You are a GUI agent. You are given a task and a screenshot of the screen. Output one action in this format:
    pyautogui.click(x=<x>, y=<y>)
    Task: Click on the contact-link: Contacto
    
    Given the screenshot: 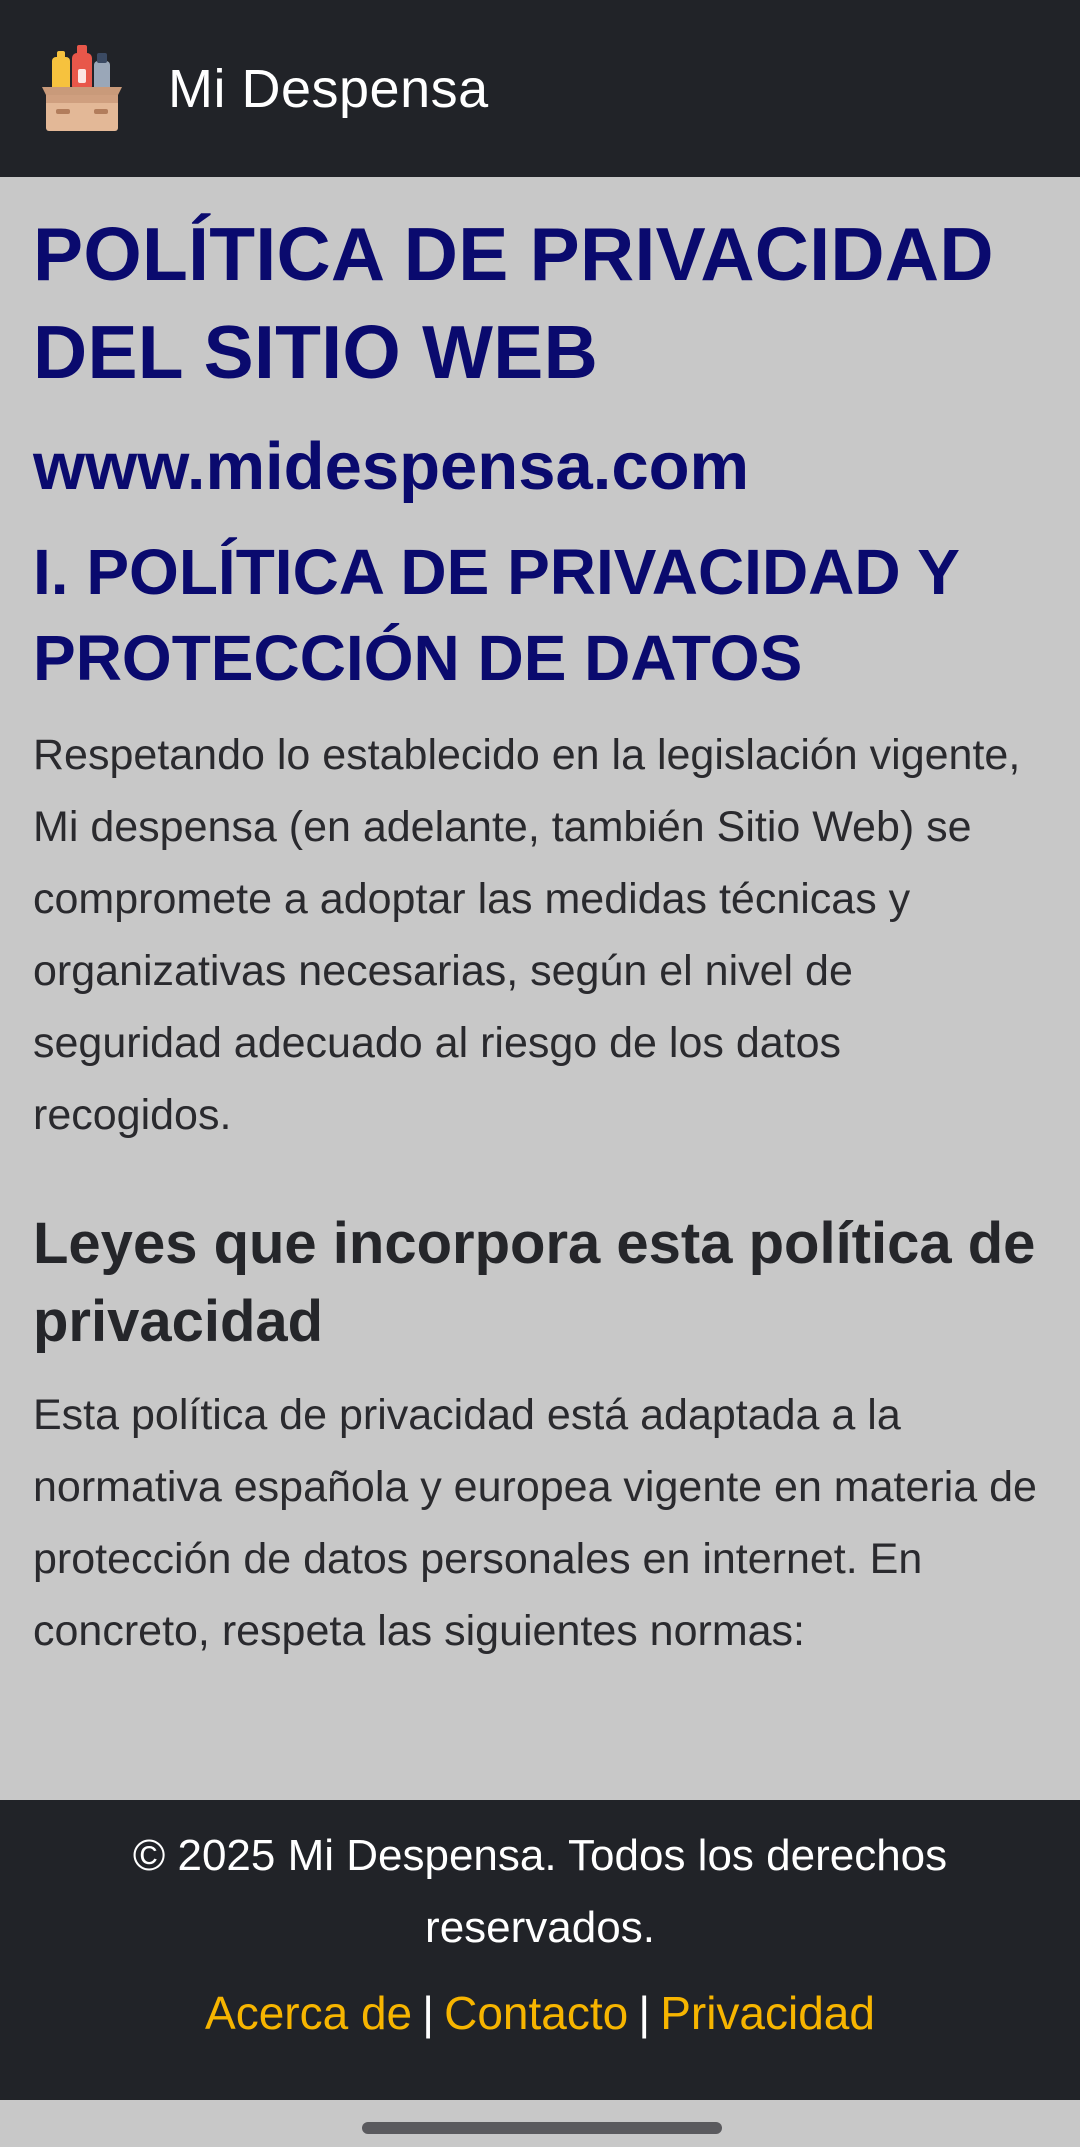 What is the action you would take?
    pyautogui.click(x=536, y=2013)
    